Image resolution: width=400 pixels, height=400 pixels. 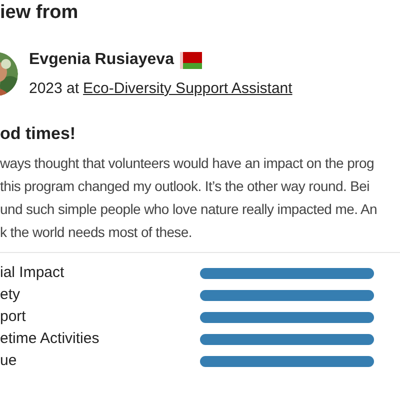 What do you see at coordinates (101, 60) in the screenshot?
I see `reviewer-name: Evgenia Rusiayeva` at bounding box center [101, 60].